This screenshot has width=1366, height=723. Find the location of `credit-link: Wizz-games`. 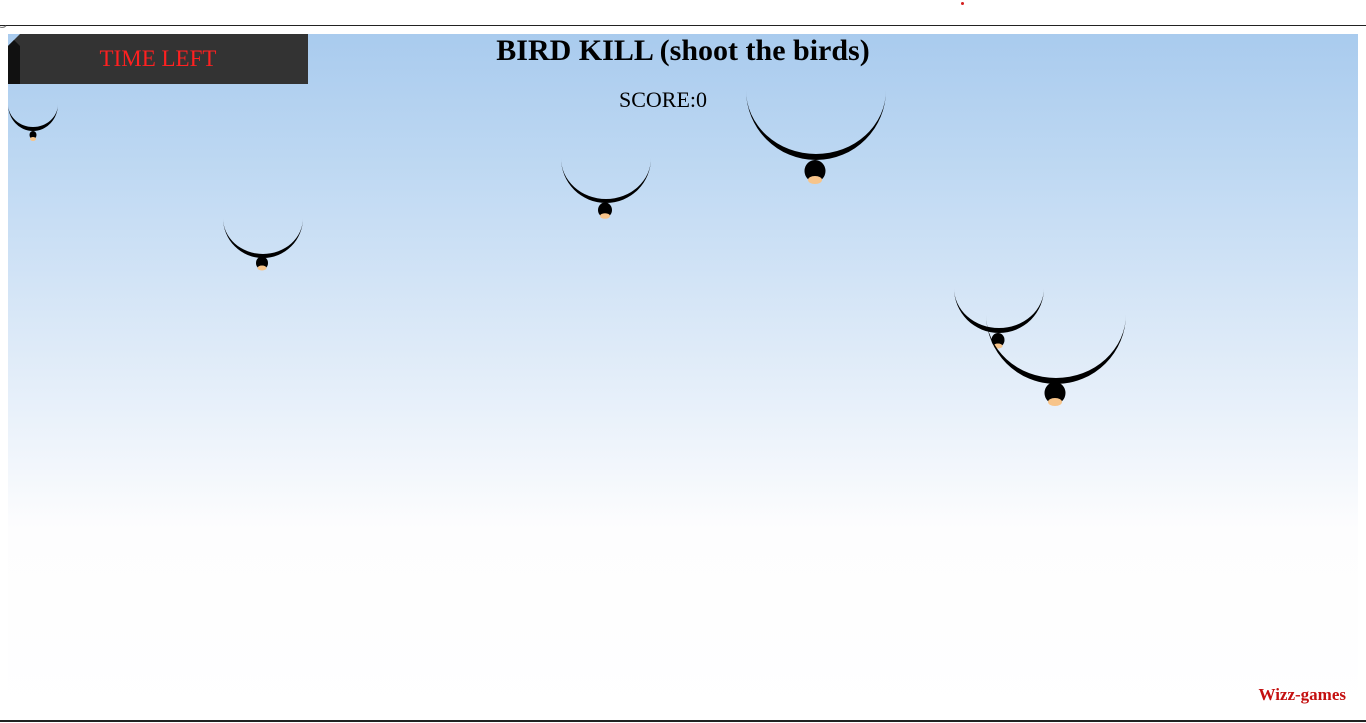

credit-link: Wizz-games is located at coordinates (1303, 695).